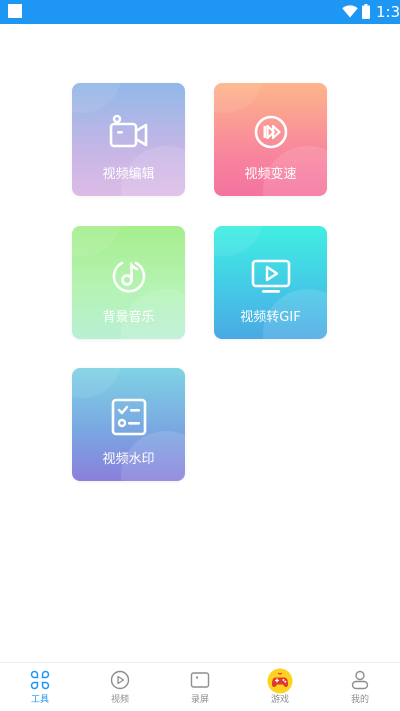 This screenshot has width=400, height=711. I want to click on nav-item-record: 录屏, so click(200, 687).